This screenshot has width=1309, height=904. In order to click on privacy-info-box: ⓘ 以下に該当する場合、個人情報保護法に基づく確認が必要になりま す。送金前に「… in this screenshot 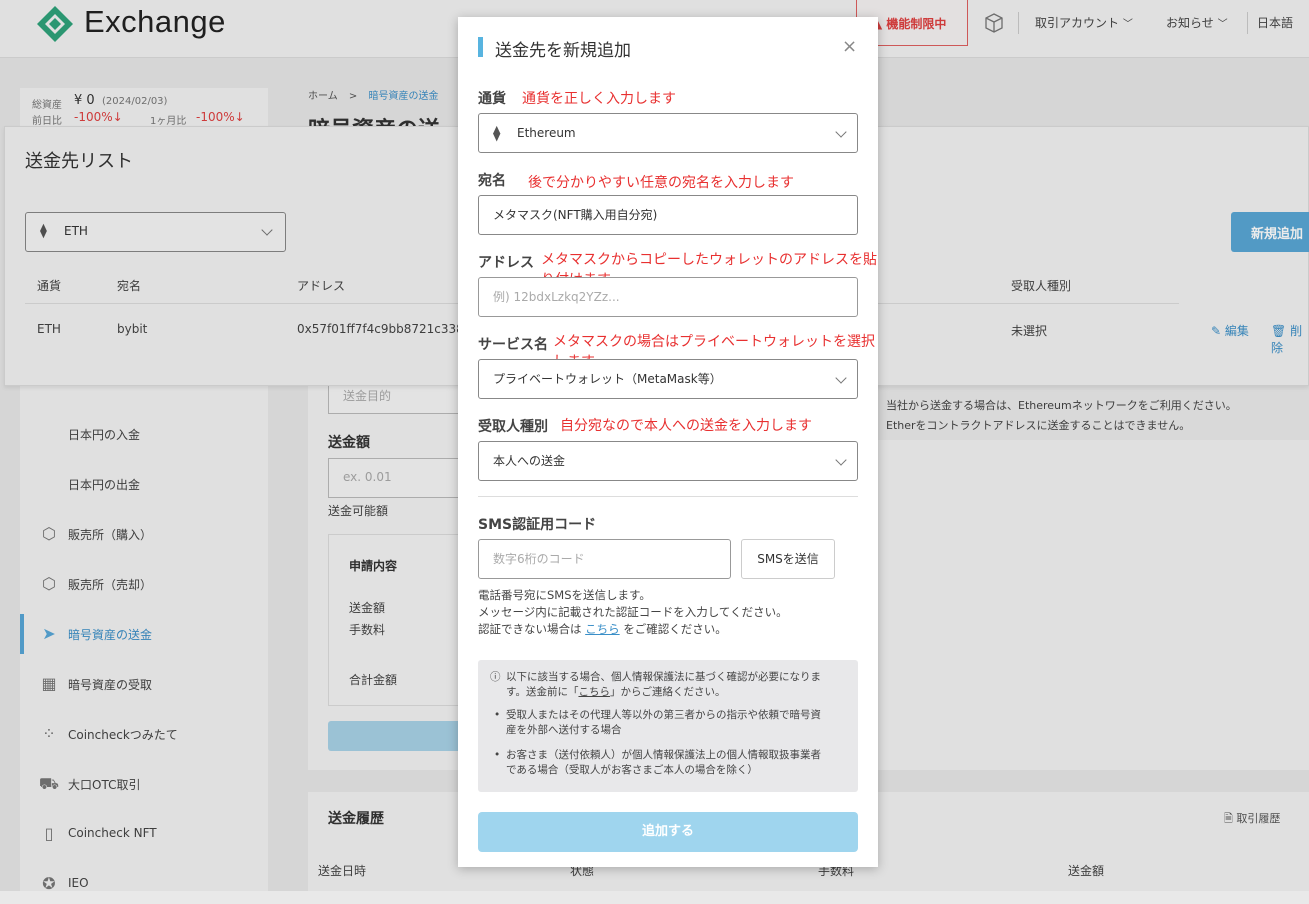, I will do `click(668, 726)`.